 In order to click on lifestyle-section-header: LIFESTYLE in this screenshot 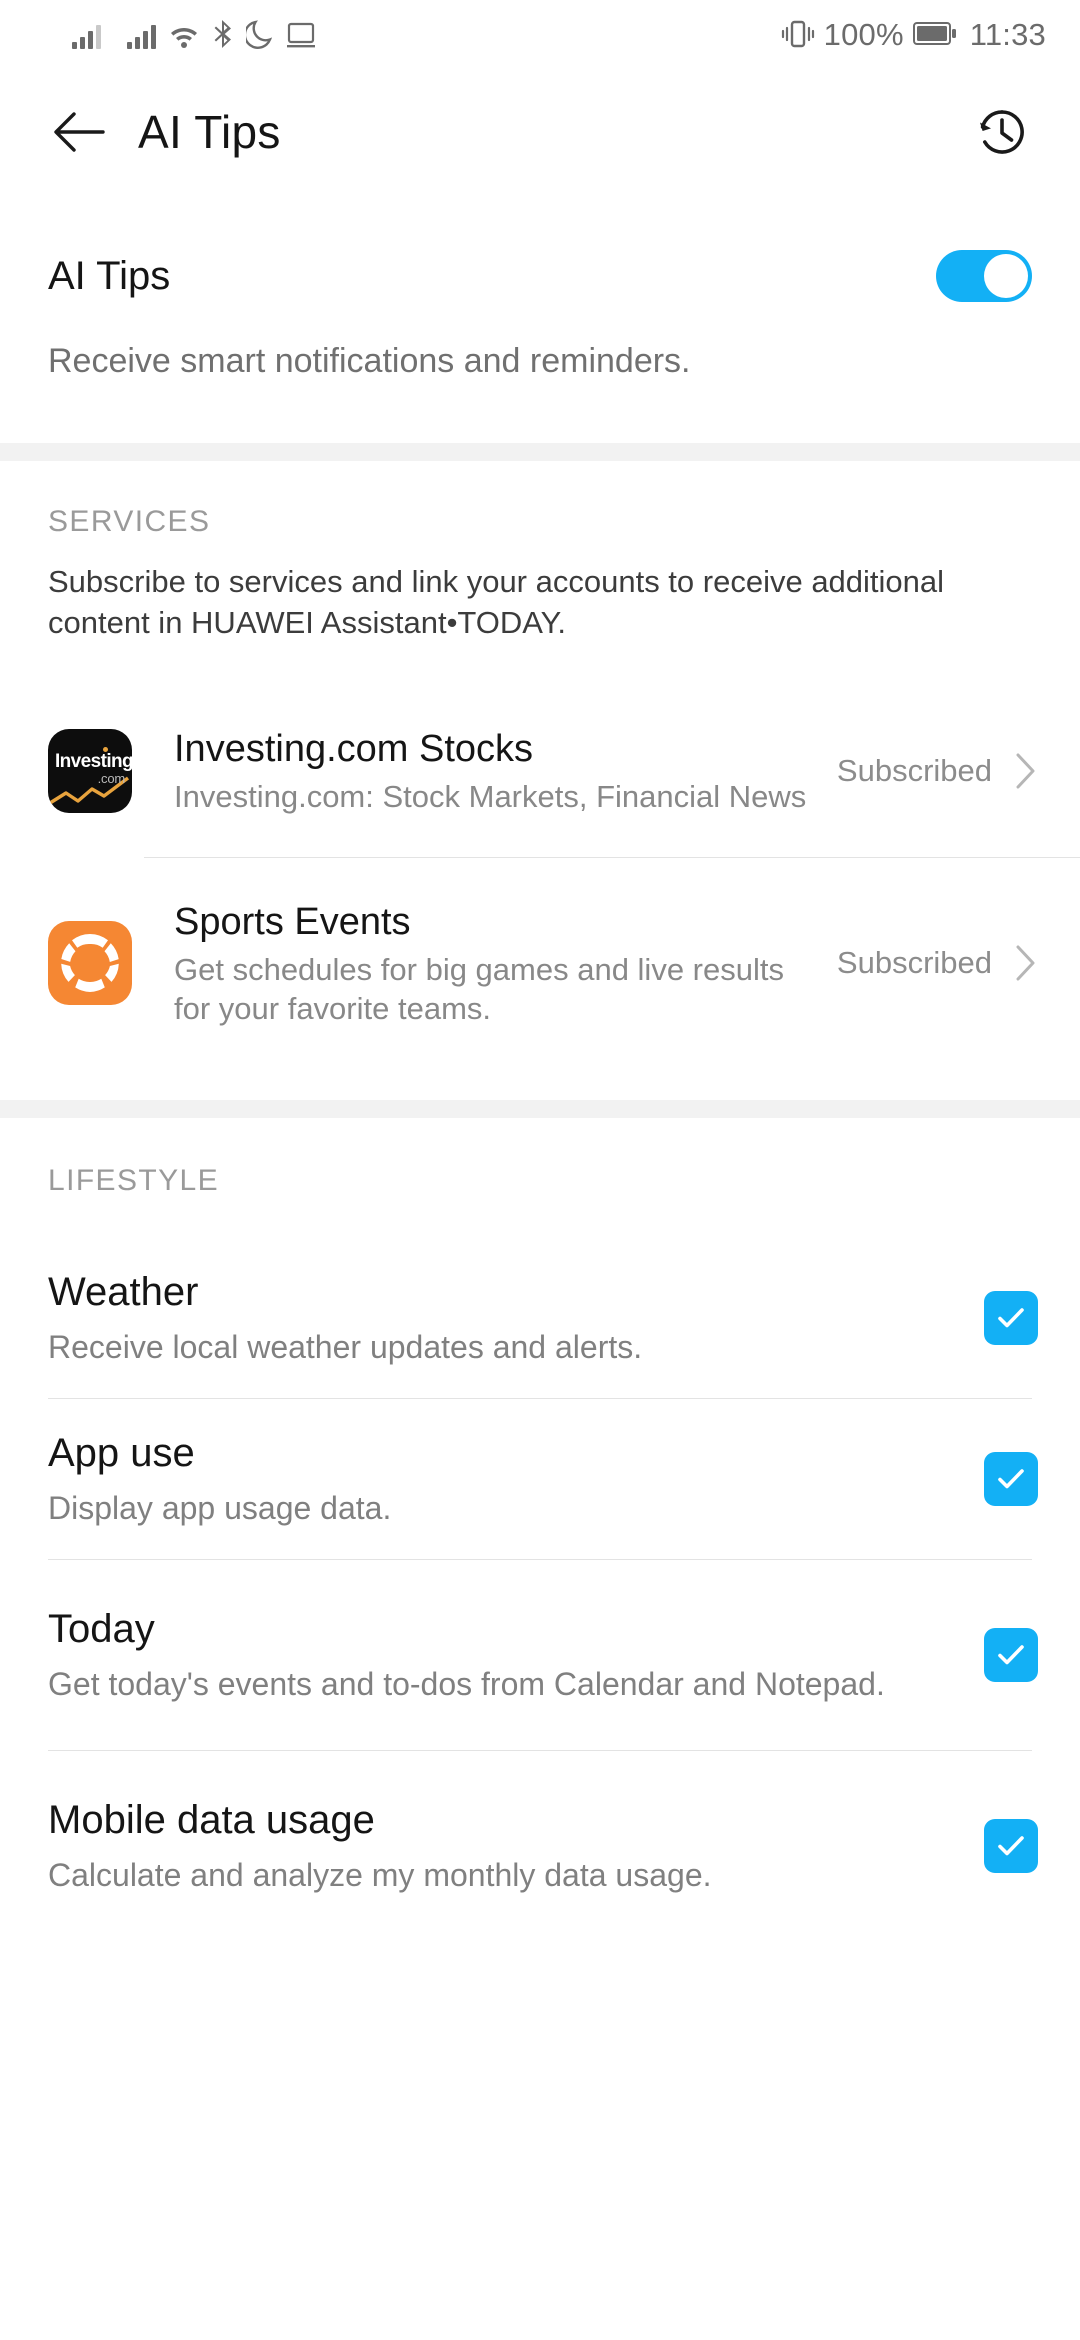, I will do `click(540, 1158)`.